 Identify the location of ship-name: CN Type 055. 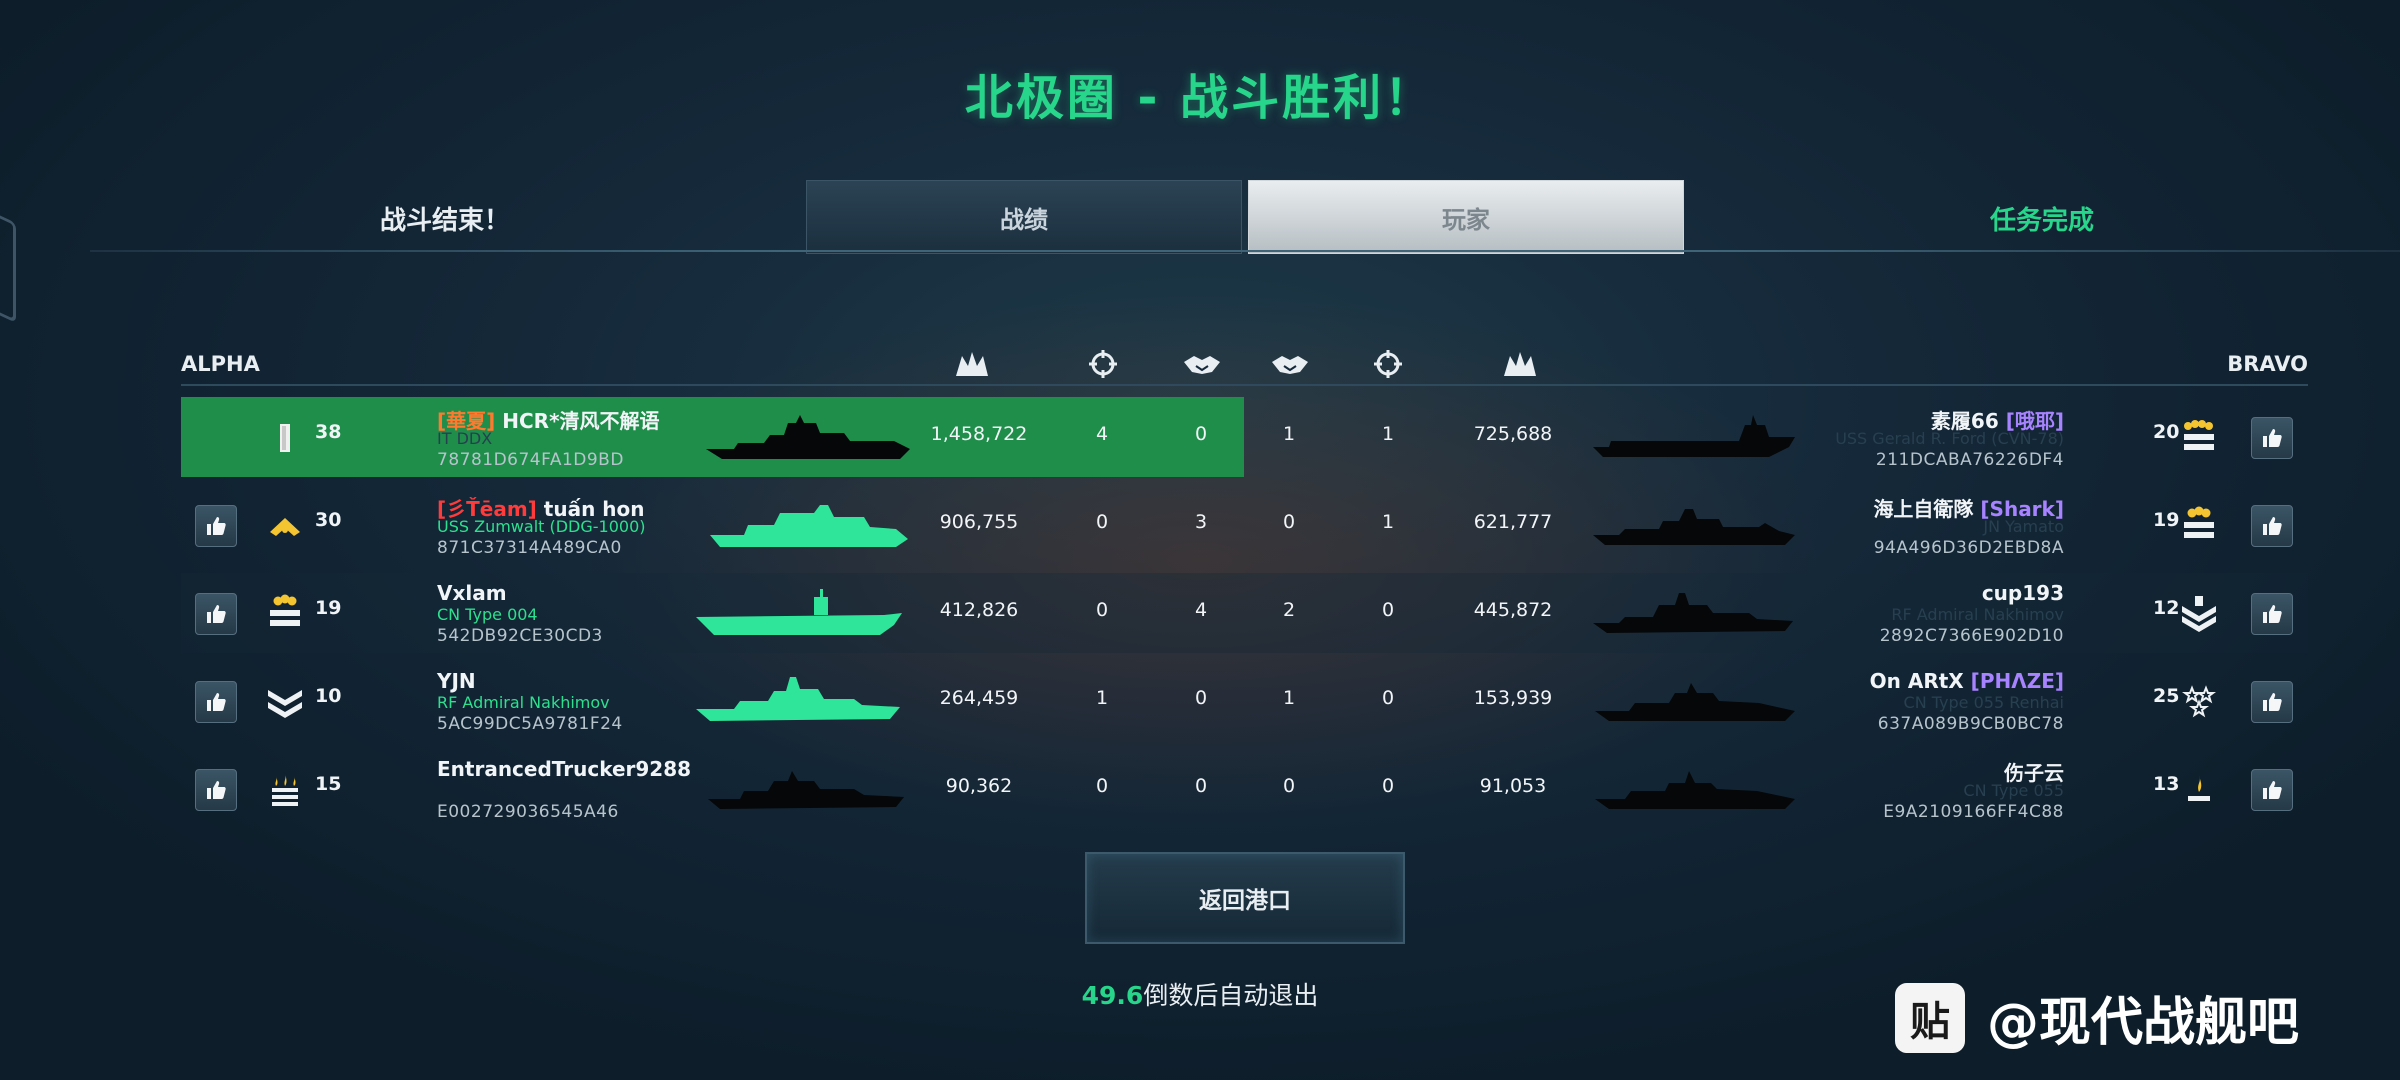
(2013, 790).